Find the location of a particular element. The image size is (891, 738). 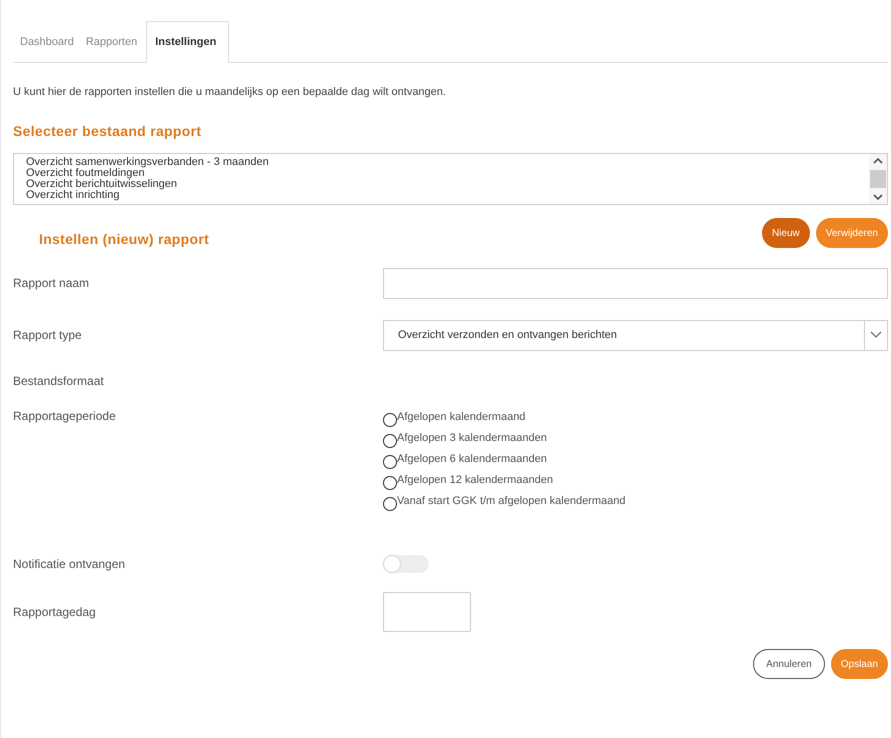

section-heading: Selecteer bestaand rapport is located at coordinates (107, 131).